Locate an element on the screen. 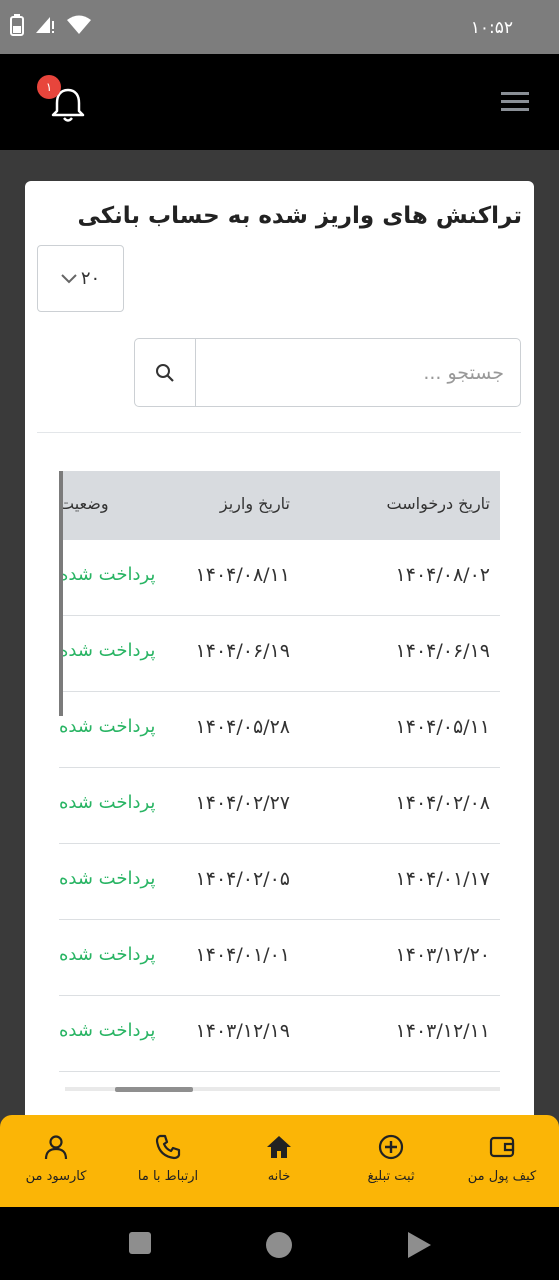  nav-contact-label: ارتباط با ما is located at coordinates (168, 1176).